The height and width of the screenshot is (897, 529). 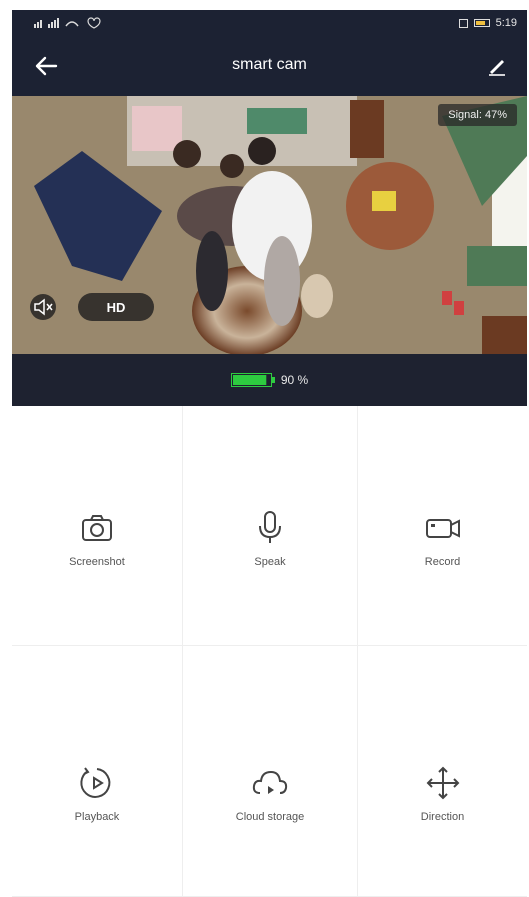 I want to click on video-camera-icon, so click(x=442, y=528).